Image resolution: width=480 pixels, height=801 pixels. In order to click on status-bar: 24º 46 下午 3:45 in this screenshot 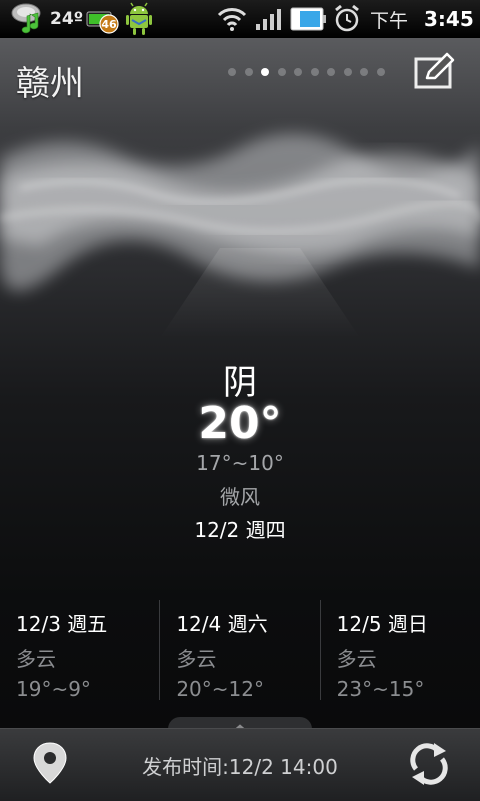, I will do `click(240, 19)`.